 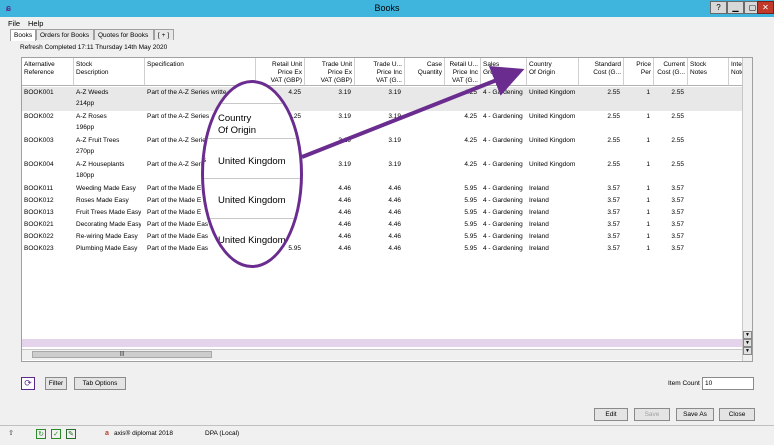 I want to click on cell-desc: Fruit Trees Made Easy, so click(x=108, y=212).